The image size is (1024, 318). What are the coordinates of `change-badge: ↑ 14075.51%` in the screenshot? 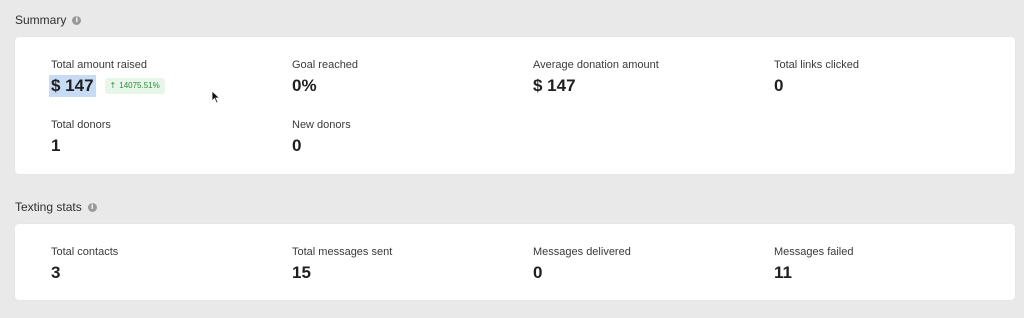 It's located at (134, 86).